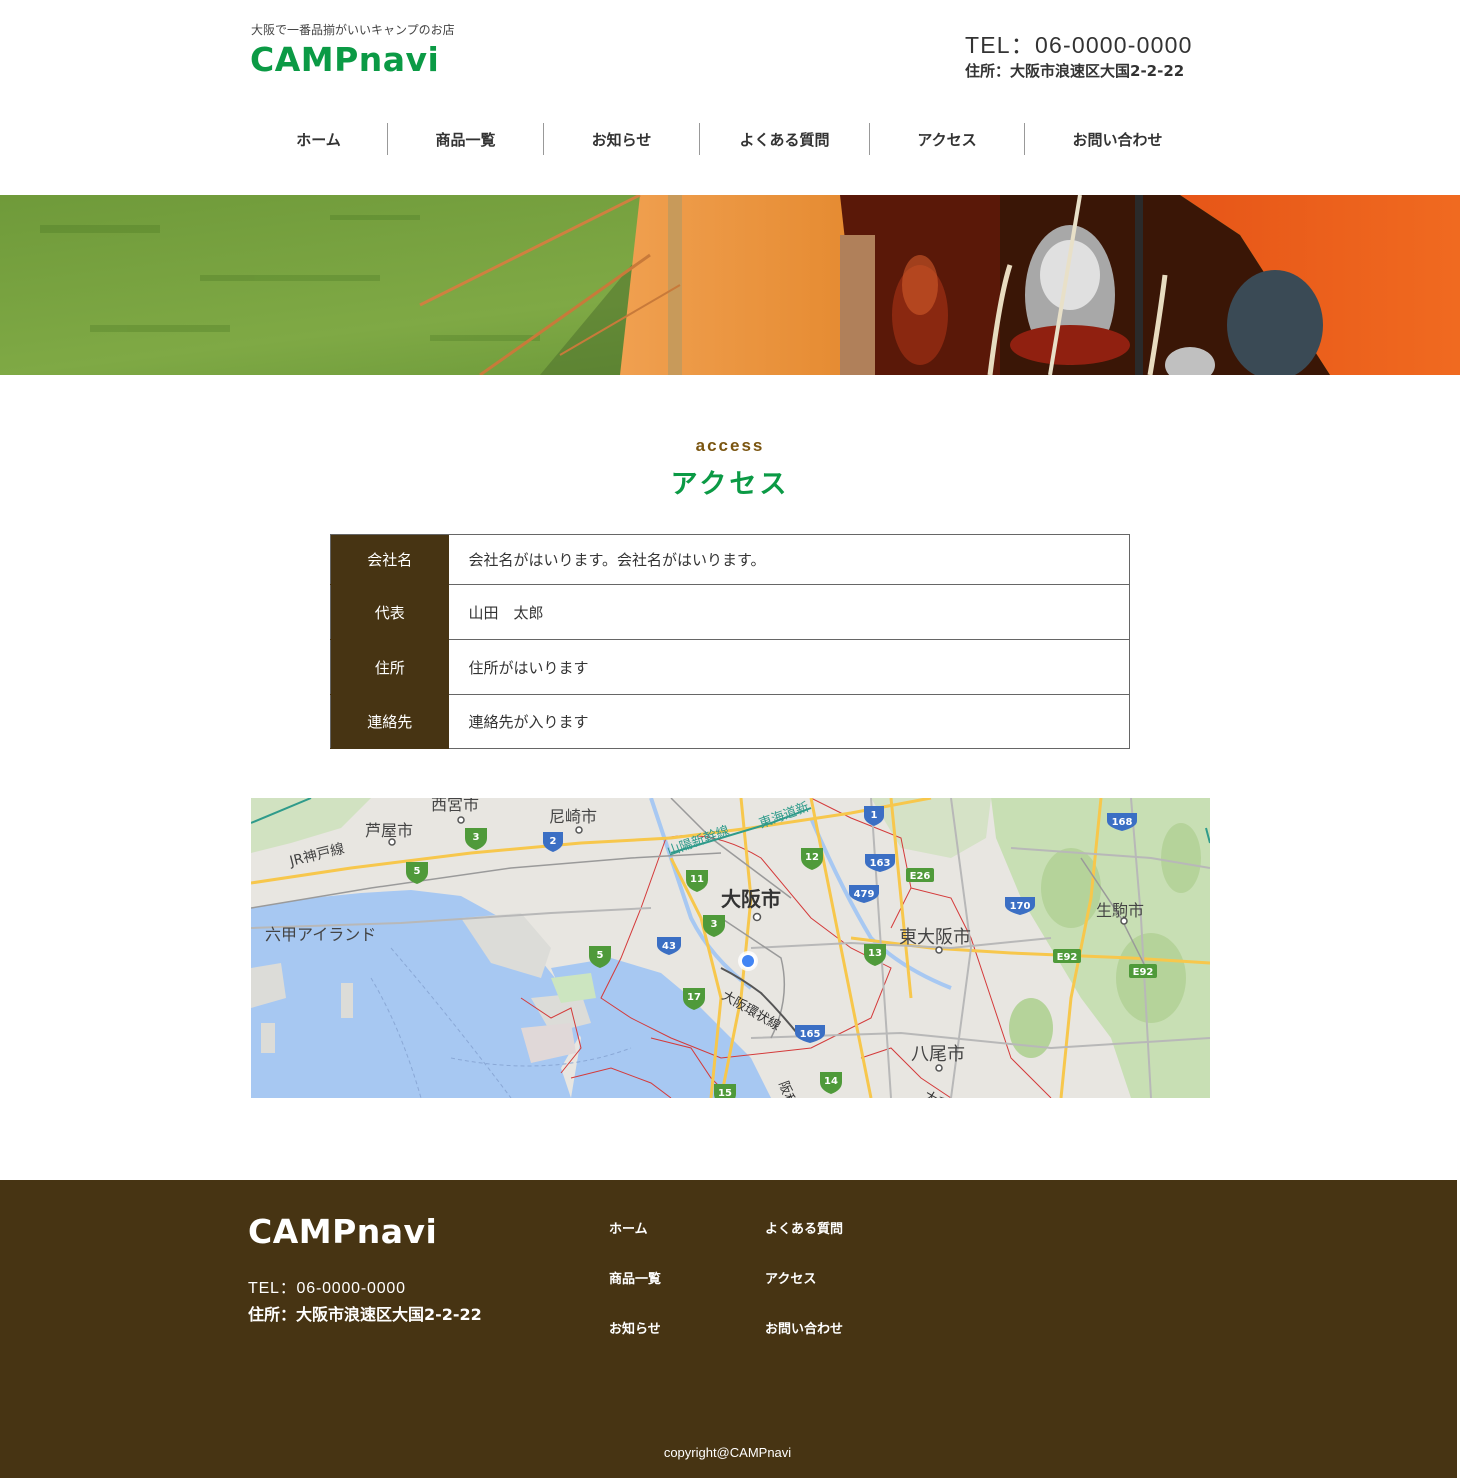 The image size is (1460, 1478). What do you see at coordinates (635, 1277) in the screenshot?
I see `footer-link-products: 商品一覧` at bounding box center [635, 1277].